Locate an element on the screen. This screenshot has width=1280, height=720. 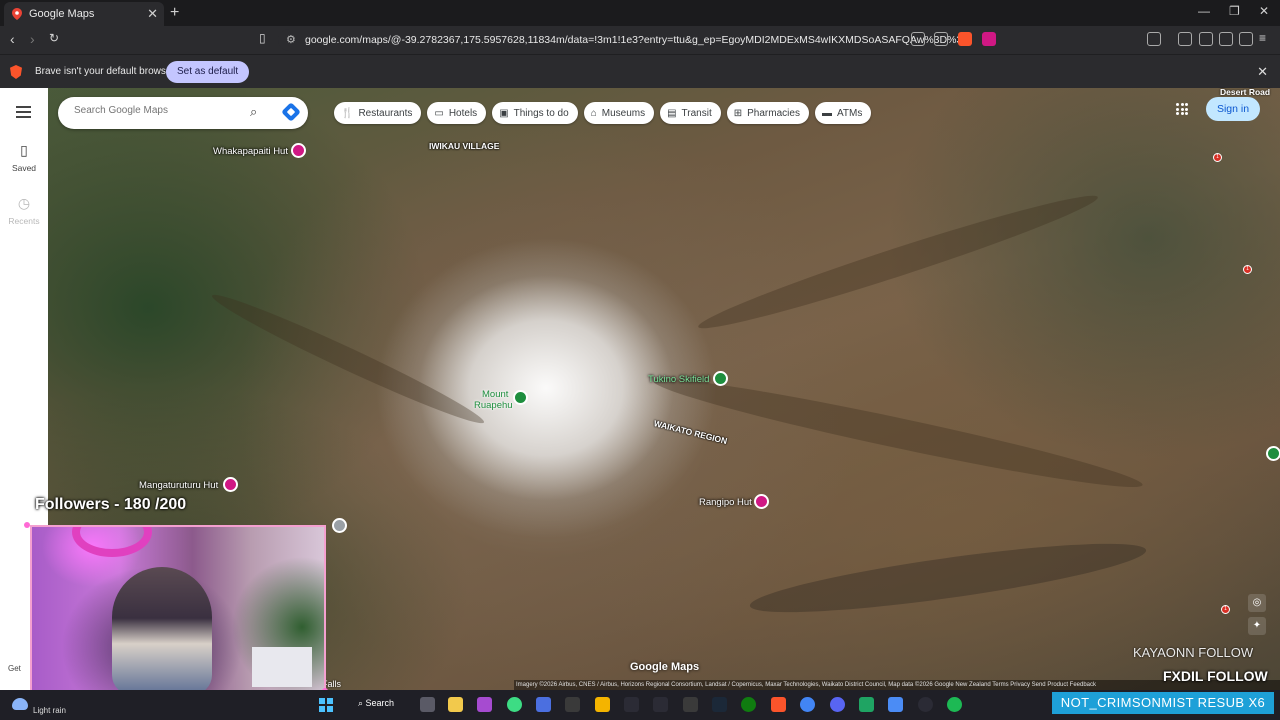
directions-icon is located at coordinates (291, 112).